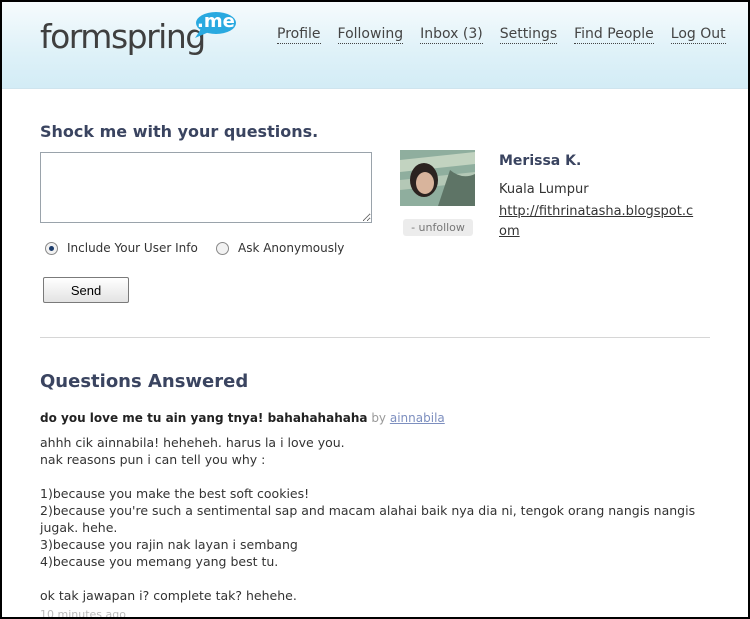  Describe the element at coordinates (417, 418) in the screenshot. I see `asker-link: ainnabila` at that location.